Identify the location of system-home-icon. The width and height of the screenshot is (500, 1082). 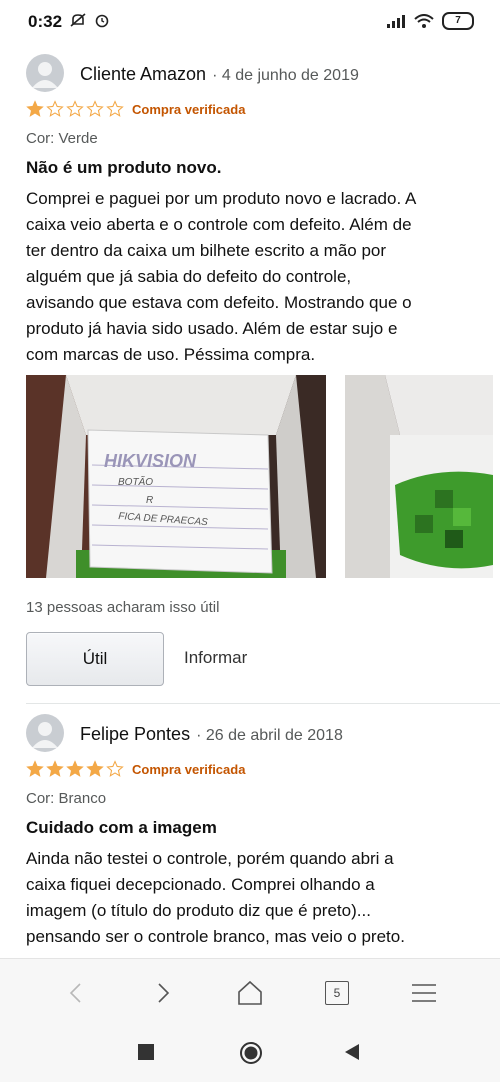
(251, 1055).